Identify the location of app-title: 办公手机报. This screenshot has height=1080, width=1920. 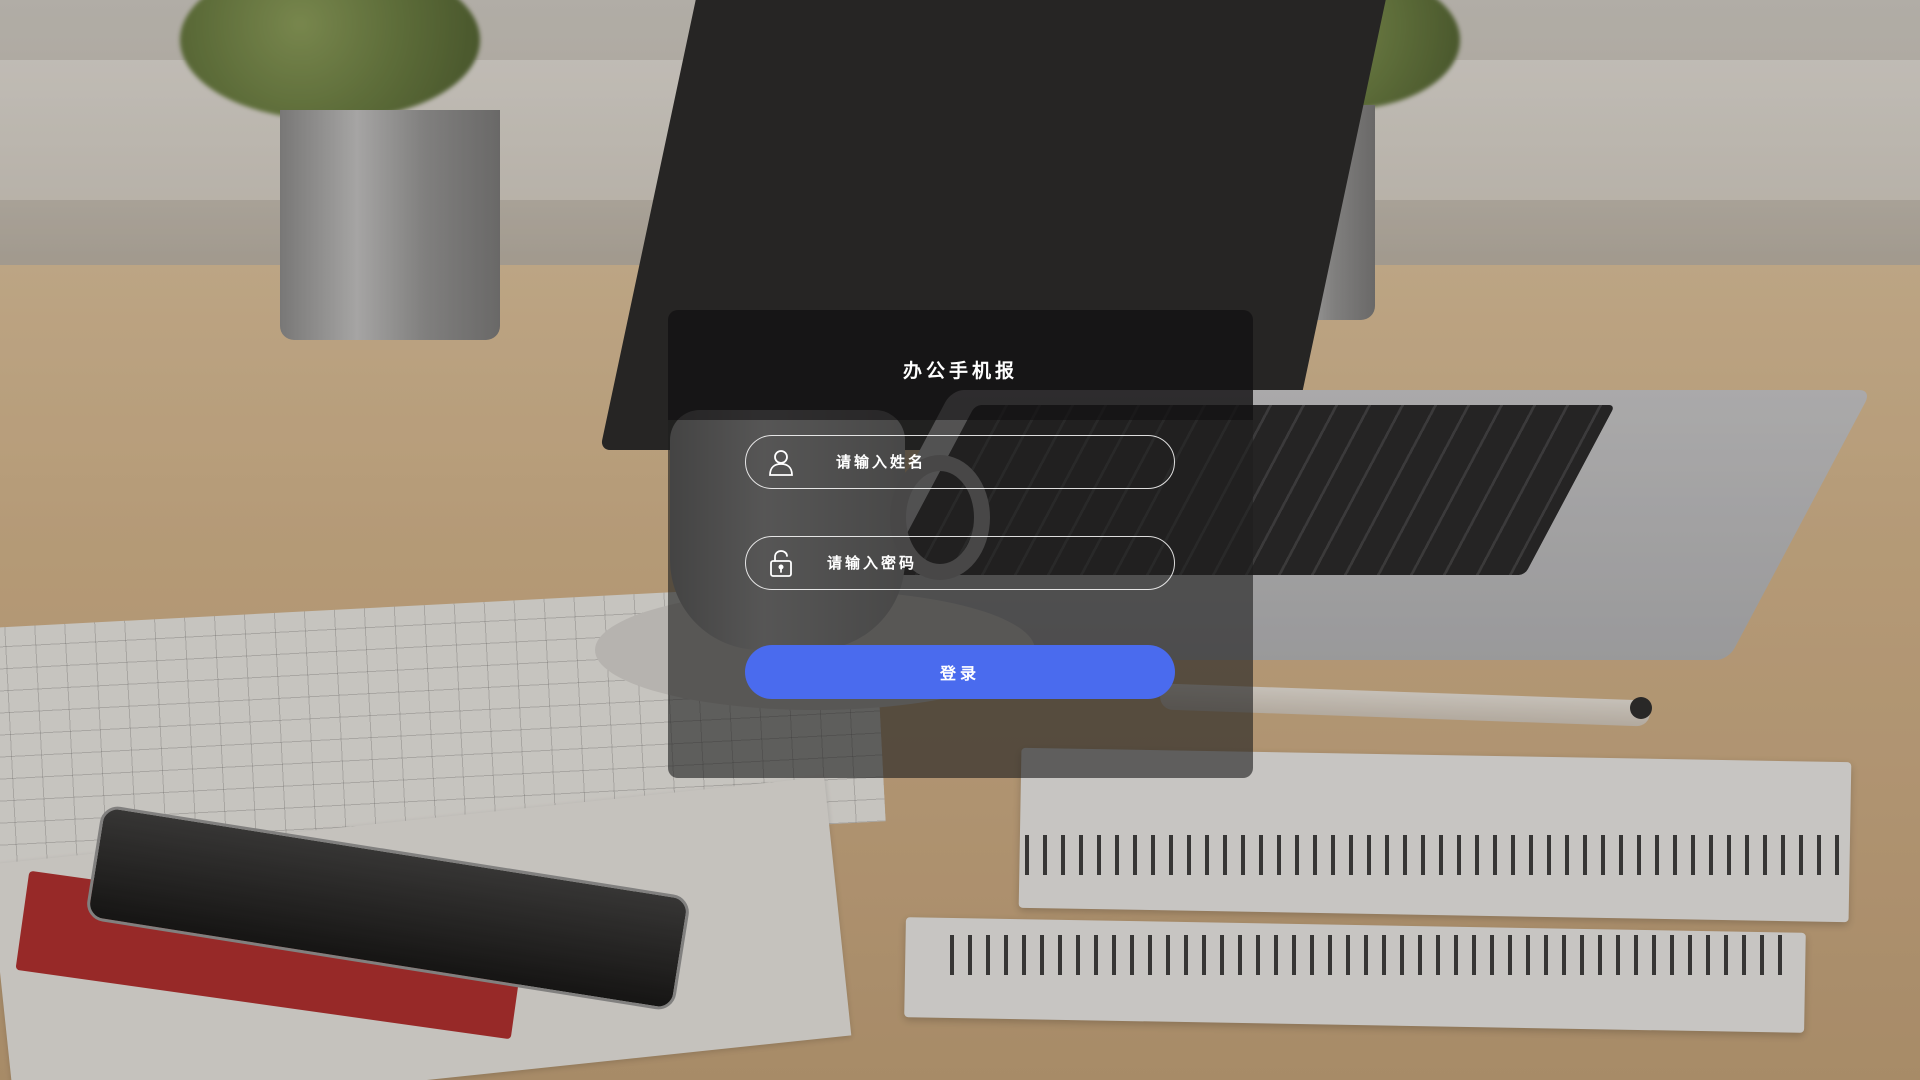
(960, 371).